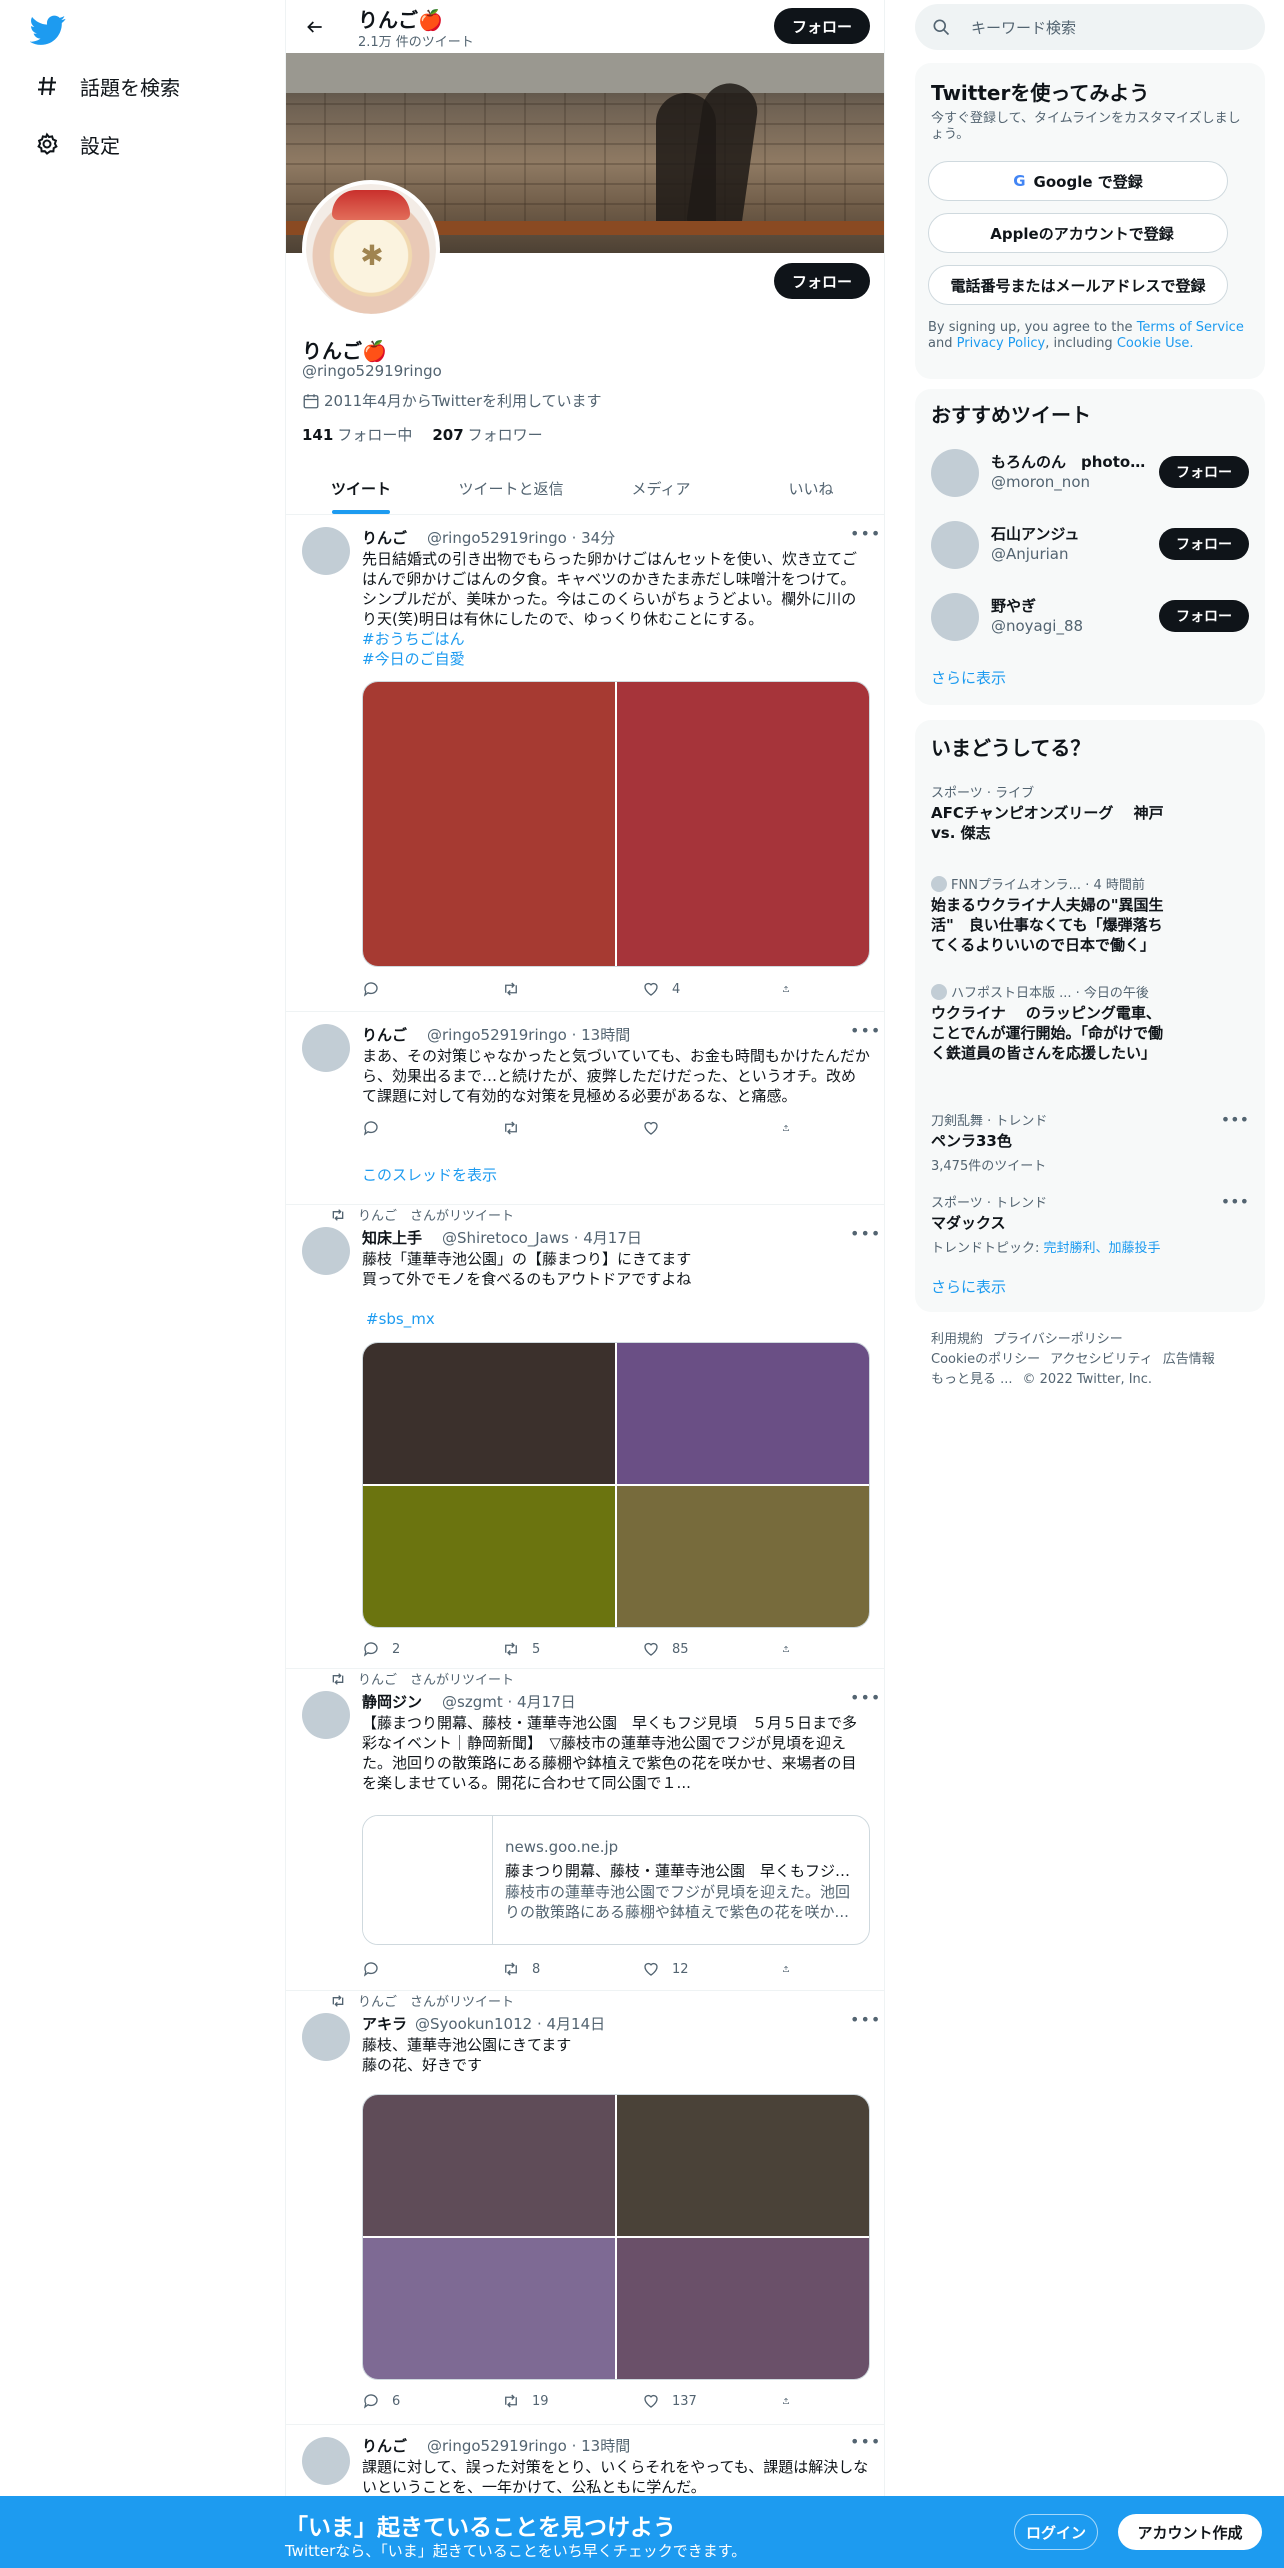  I want to click on tweet-author-name: アキラ, so click(384, 2023).